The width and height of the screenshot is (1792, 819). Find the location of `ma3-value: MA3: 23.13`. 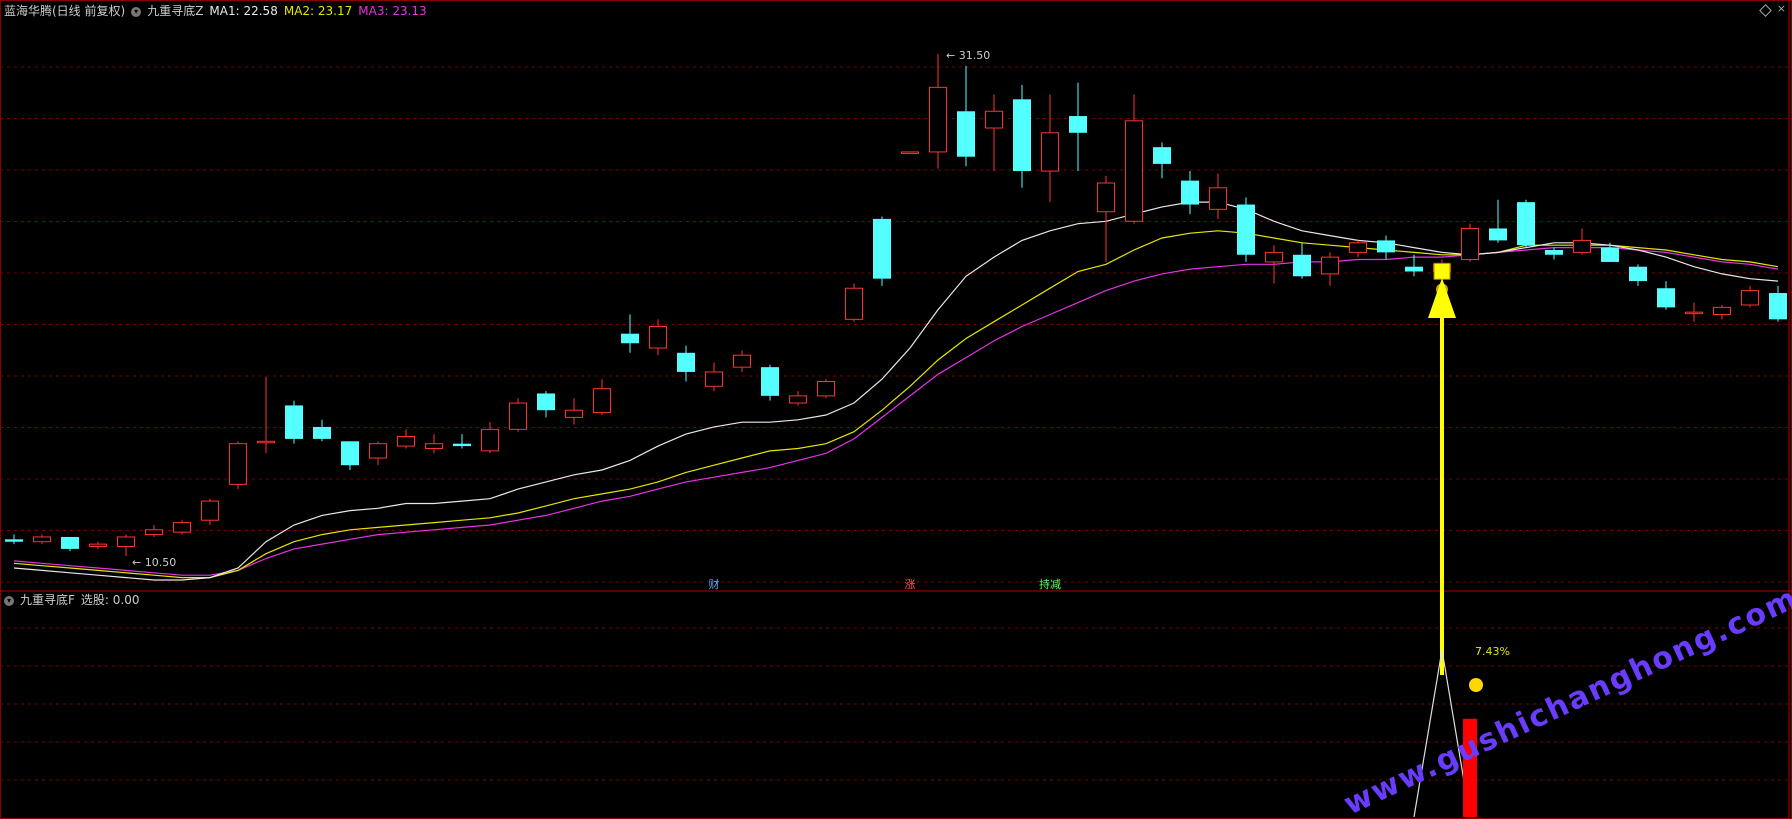

ma3-value: MA3: 23.13 is located at coordinates (392, 11).